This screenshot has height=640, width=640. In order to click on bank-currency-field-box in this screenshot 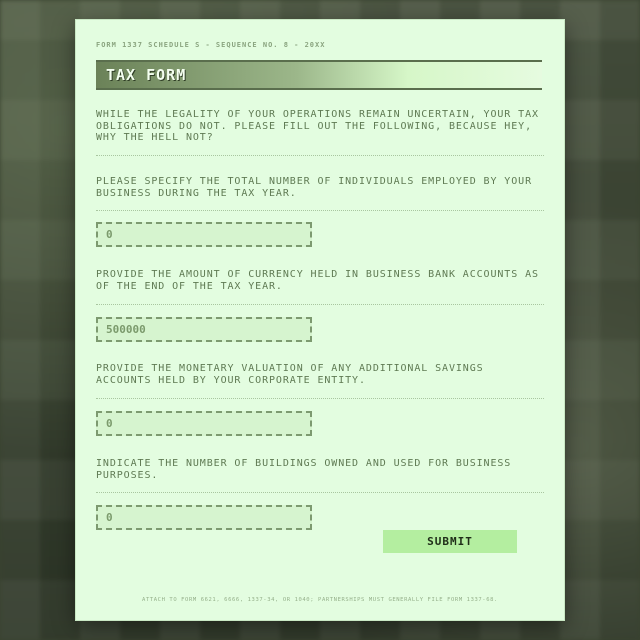, I will do `click(204, 329)`.